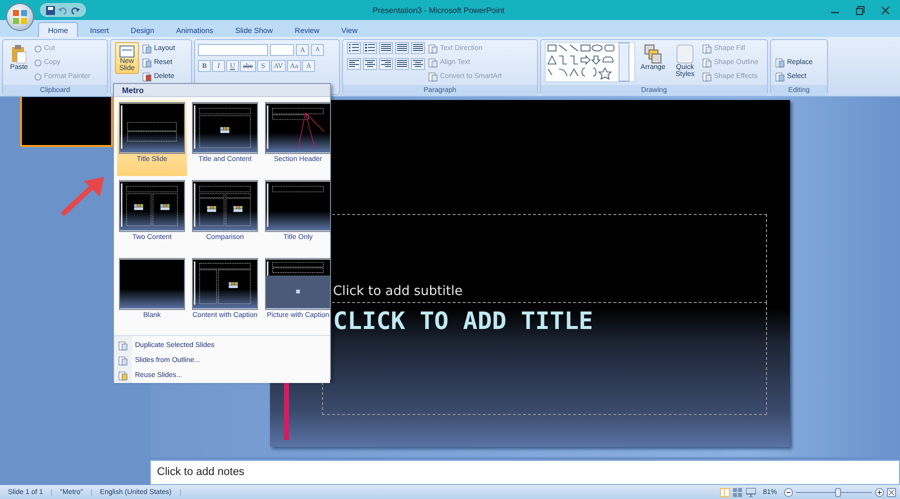 The image size is (900, 499). I want to click on zoom-out-icon, so click(788, 492).